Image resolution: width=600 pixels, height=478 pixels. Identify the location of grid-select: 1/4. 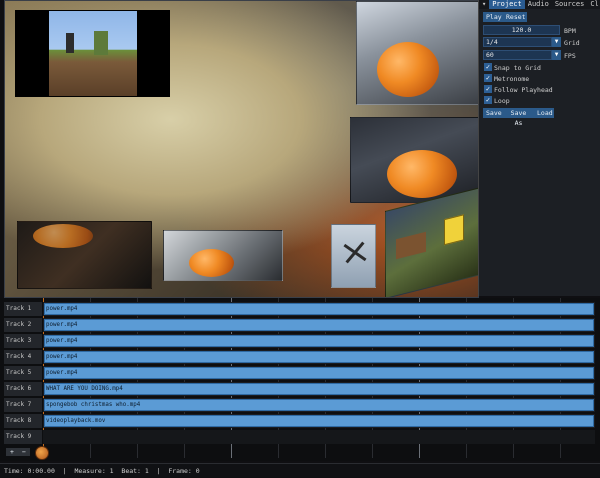
(517, 42).